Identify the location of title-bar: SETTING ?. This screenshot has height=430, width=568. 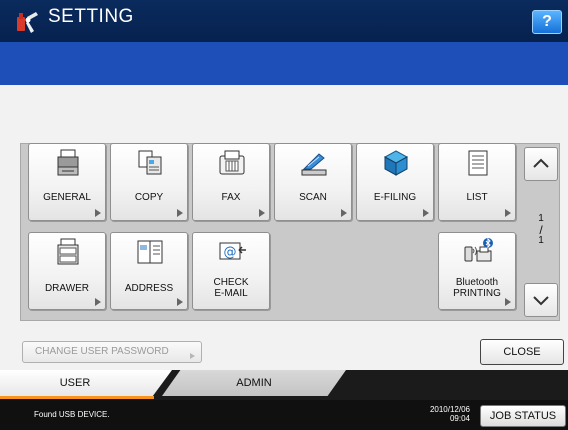
(284, 21).